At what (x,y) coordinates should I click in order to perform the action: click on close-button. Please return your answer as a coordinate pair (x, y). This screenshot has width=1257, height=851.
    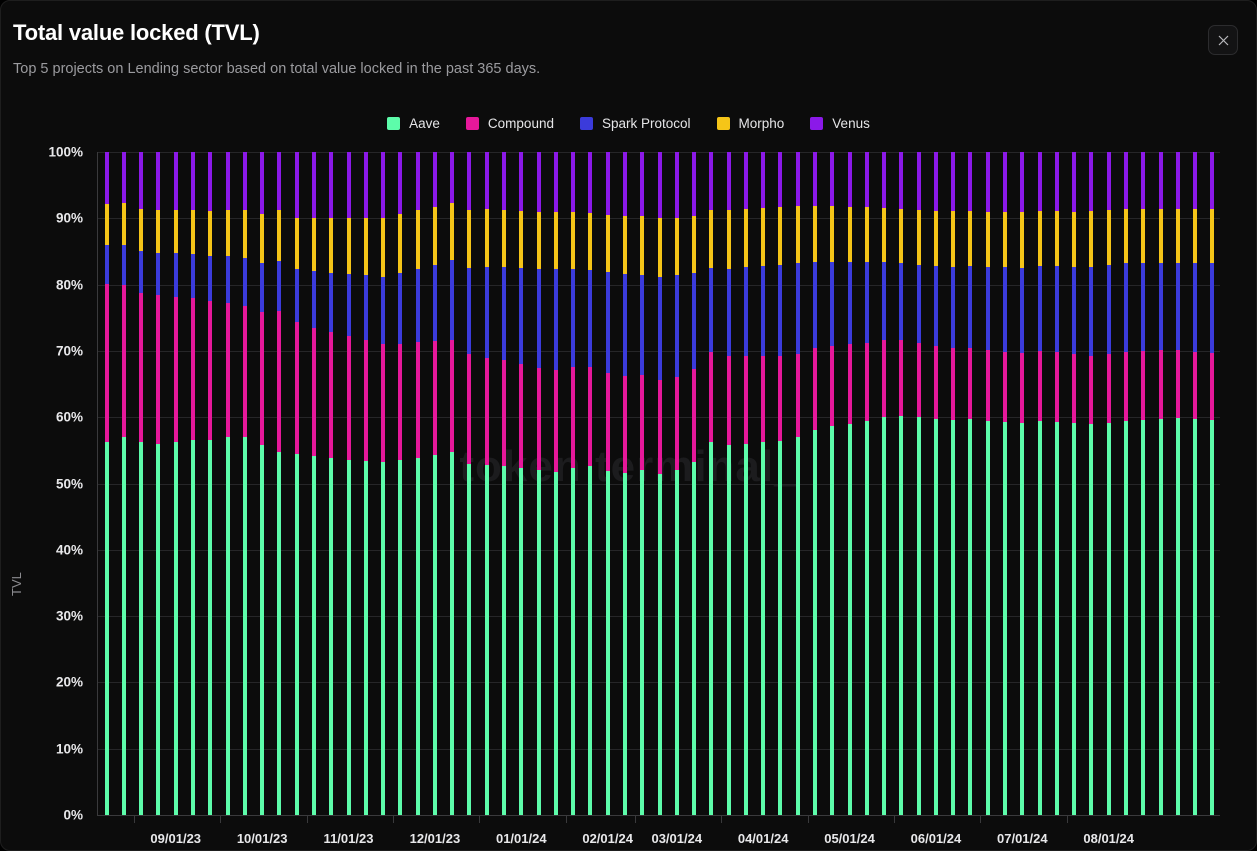
    Looking at the image, I should click on (1223, 40).